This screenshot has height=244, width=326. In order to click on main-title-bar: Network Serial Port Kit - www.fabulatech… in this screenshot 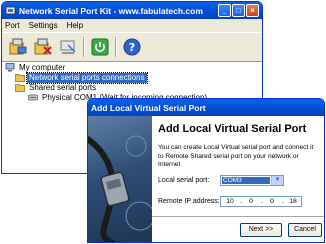, I will do `click(132, 10)`.